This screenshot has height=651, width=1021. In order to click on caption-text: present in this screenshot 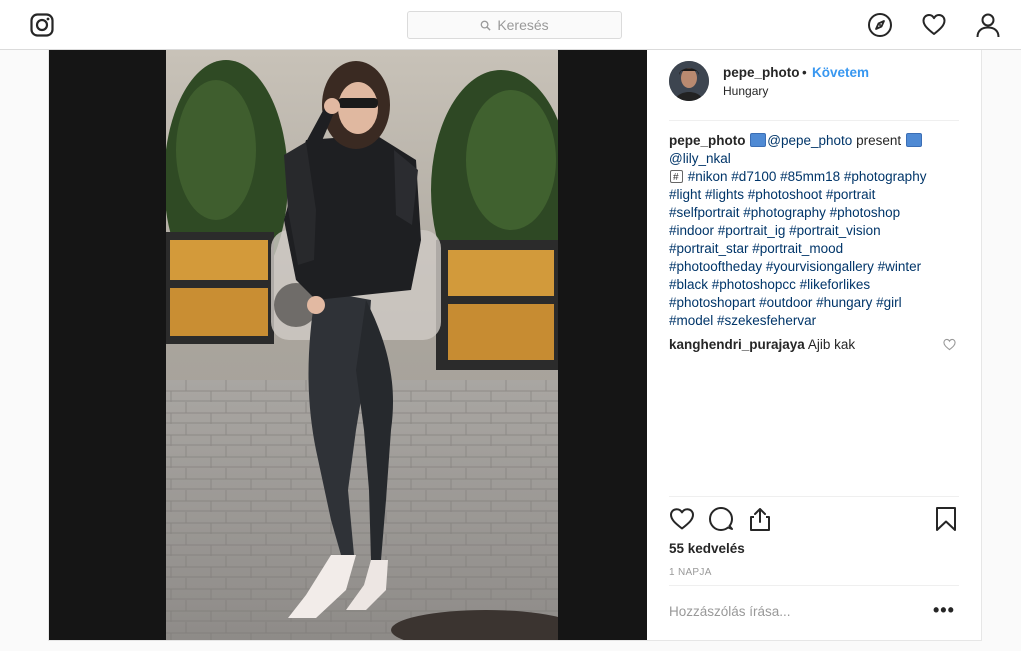, I will do `click(879, 140)`.